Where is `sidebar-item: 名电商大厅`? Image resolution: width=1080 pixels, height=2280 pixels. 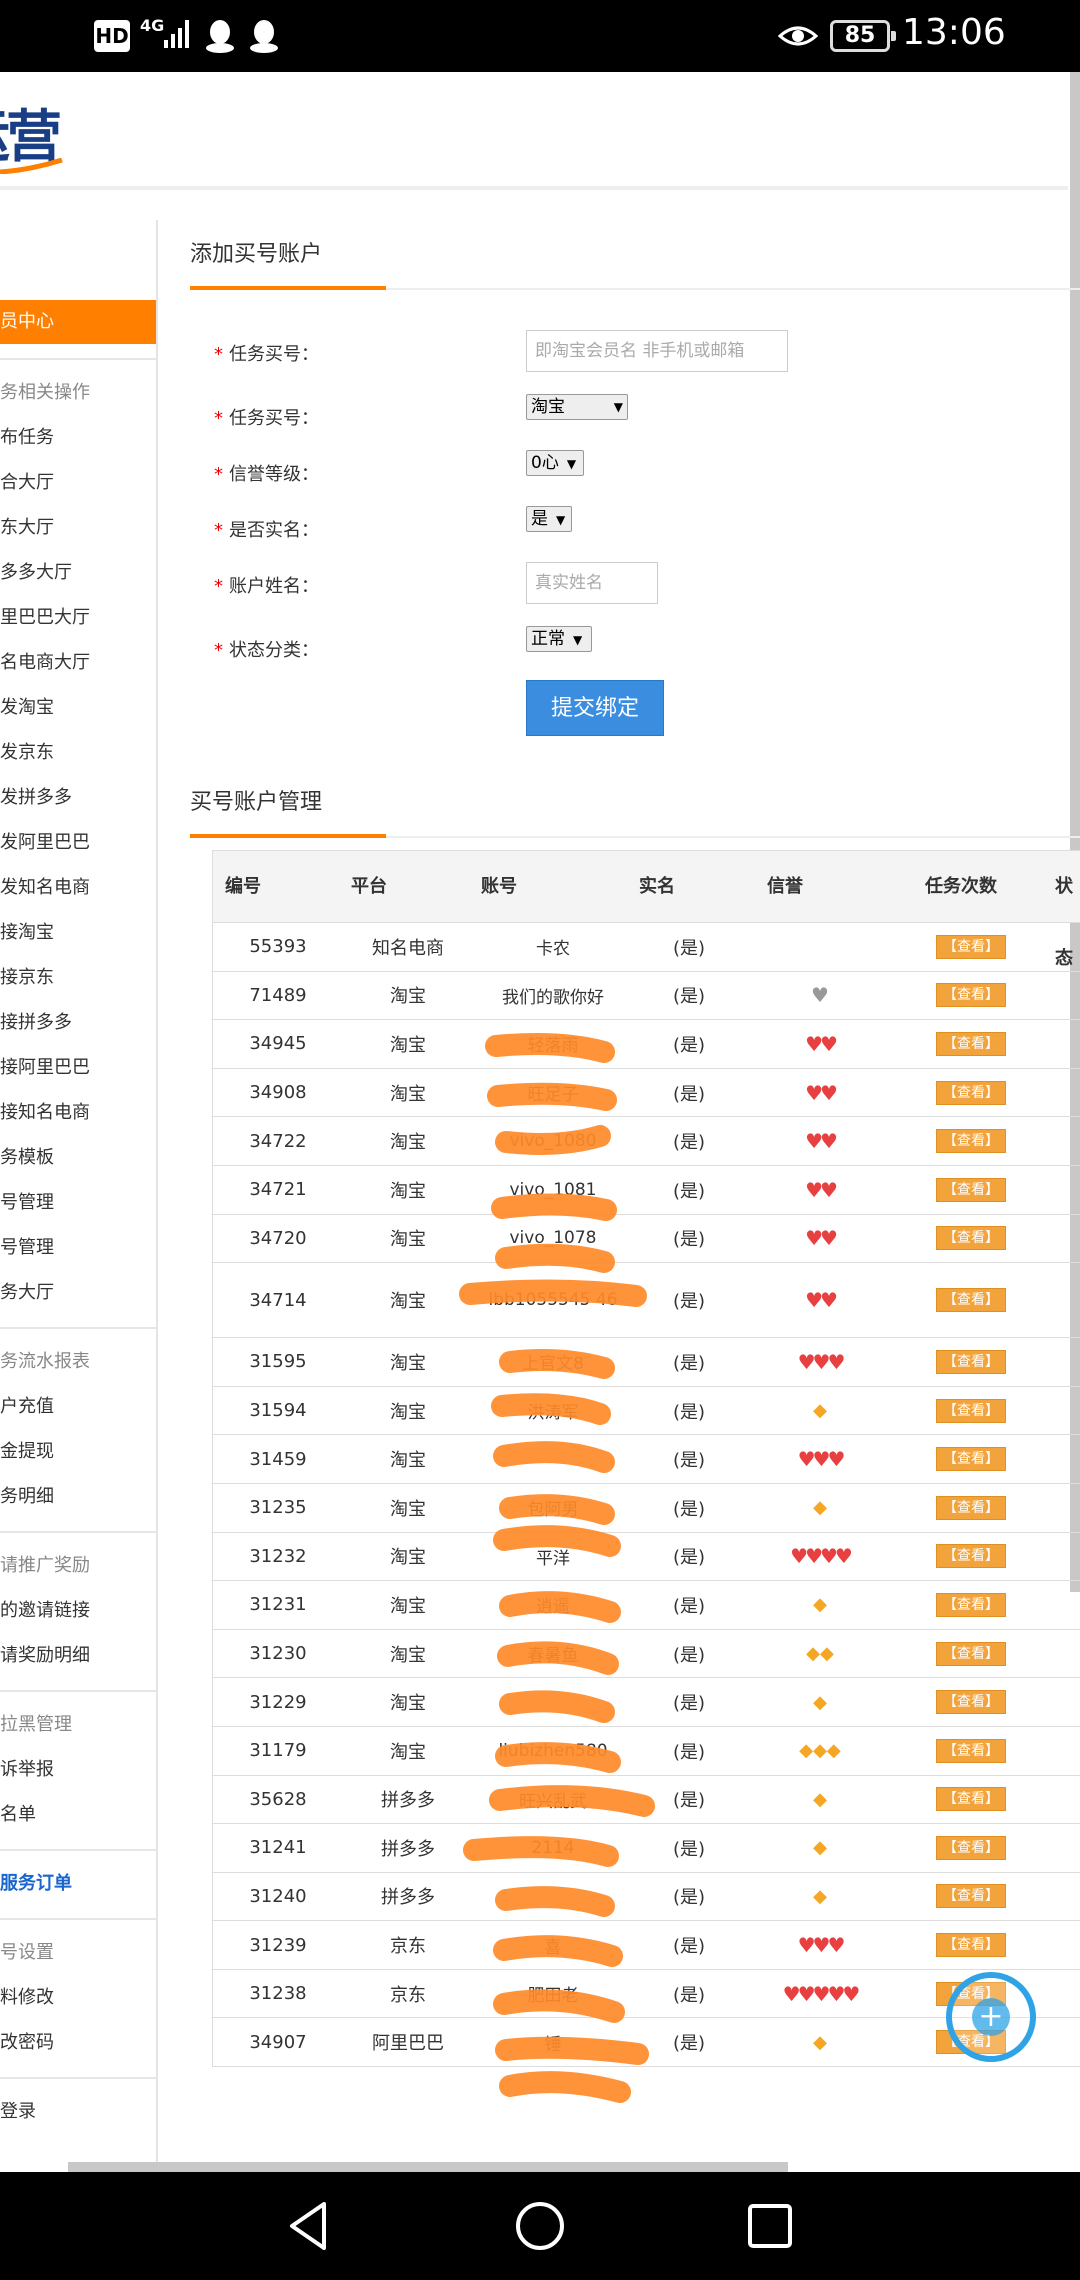
sidebar-item: 名电商大厅 is located at coordinates (78, 662).